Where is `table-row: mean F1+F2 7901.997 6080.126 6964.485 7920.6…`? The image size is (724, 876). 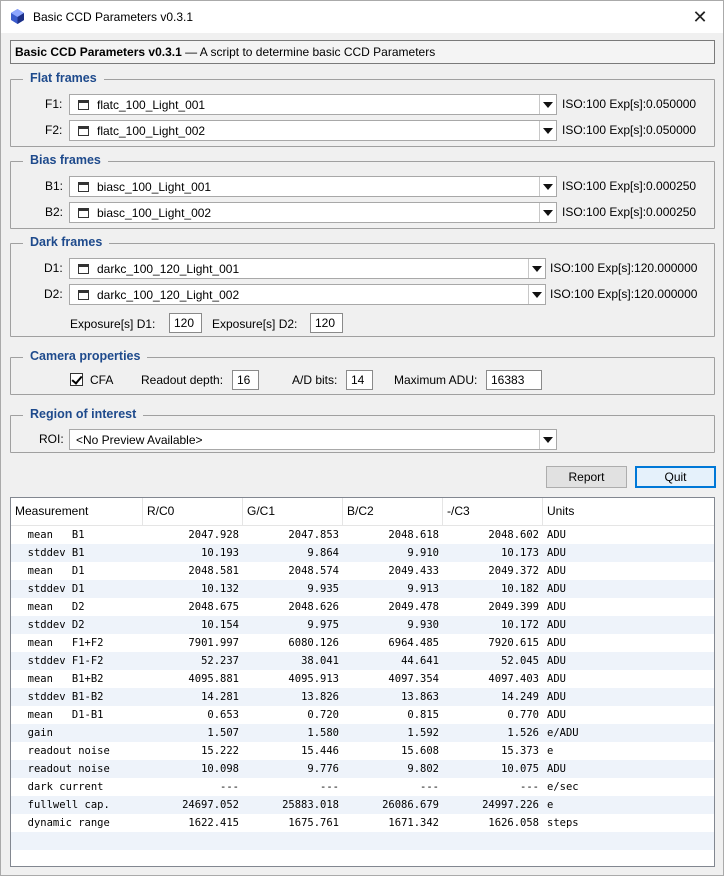 table-row: mean F1+F2 7901.997 6080.126 6964.485 7920.6… is located at coordinates (362, 643).